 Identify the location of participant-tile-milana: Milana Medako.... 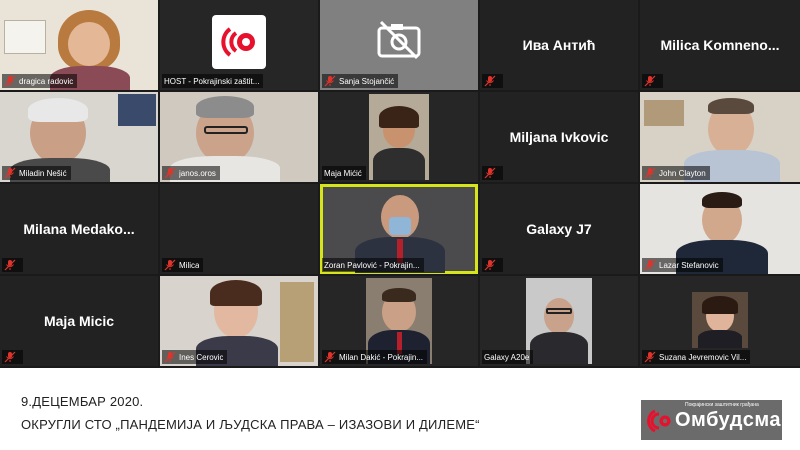
(79, 229).